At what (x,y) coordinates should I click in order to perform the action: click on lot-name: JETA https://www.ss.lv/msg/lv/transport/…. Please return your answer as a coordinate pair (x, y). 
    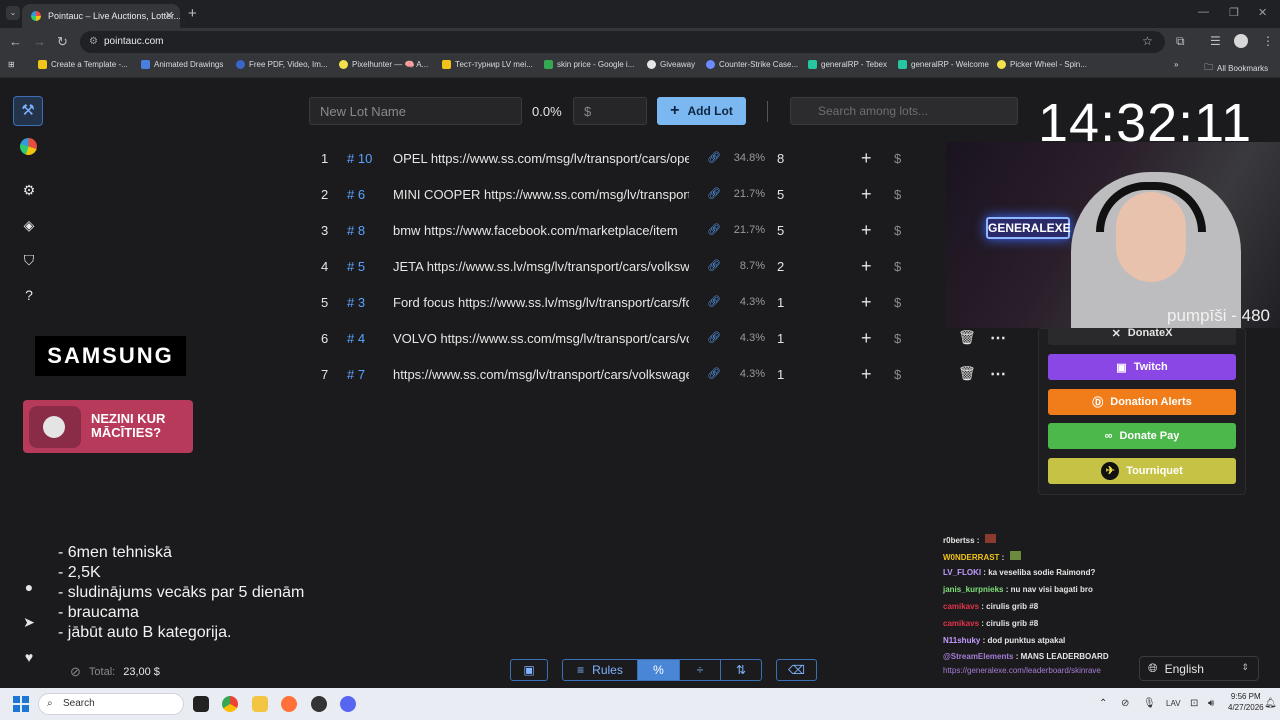
    Looking at the image, I should click on (541, 266).